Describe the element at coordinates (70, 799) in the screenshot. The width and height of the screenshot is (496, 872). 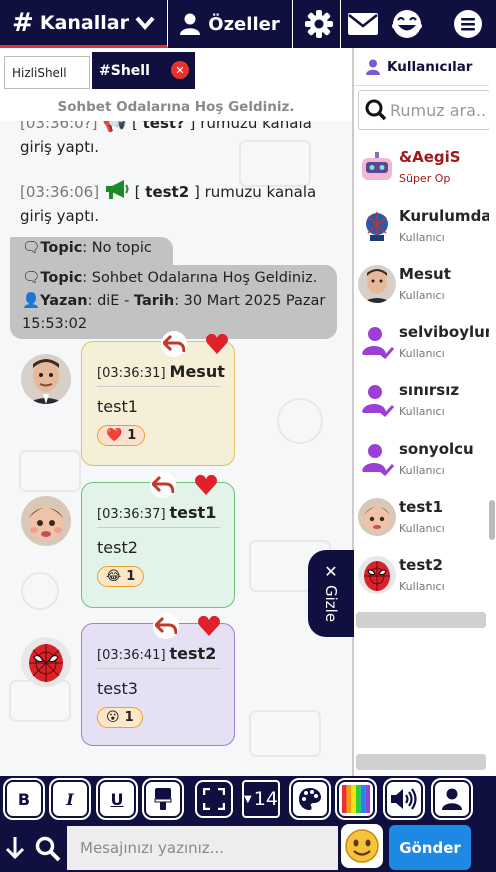
I see `italic-button: I` at that location.